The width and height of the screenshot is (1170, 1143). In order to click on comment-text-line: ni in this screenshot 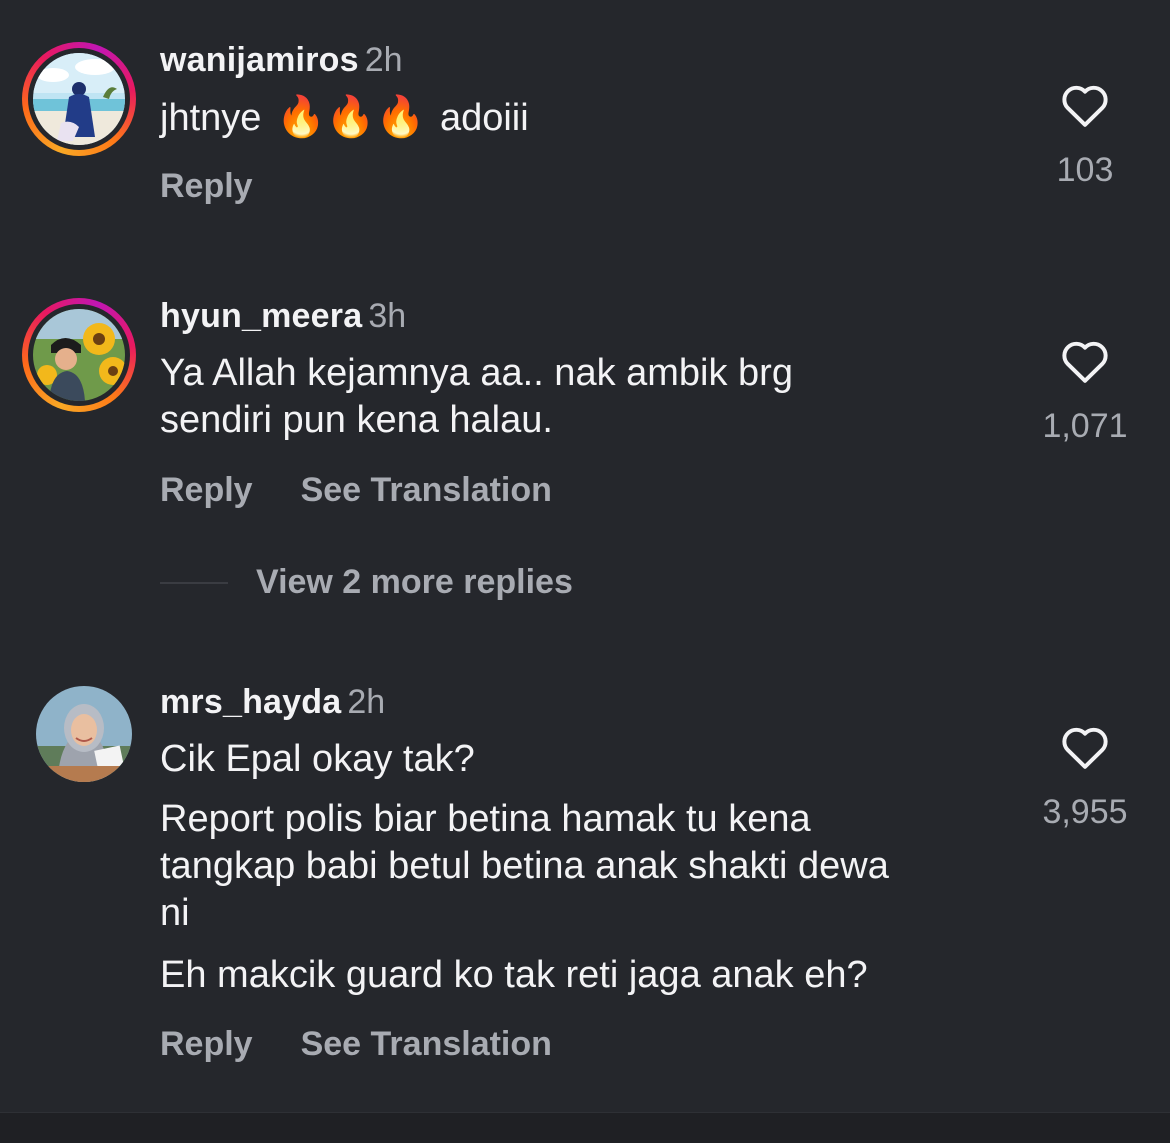, I will do `click(175, 913)`.